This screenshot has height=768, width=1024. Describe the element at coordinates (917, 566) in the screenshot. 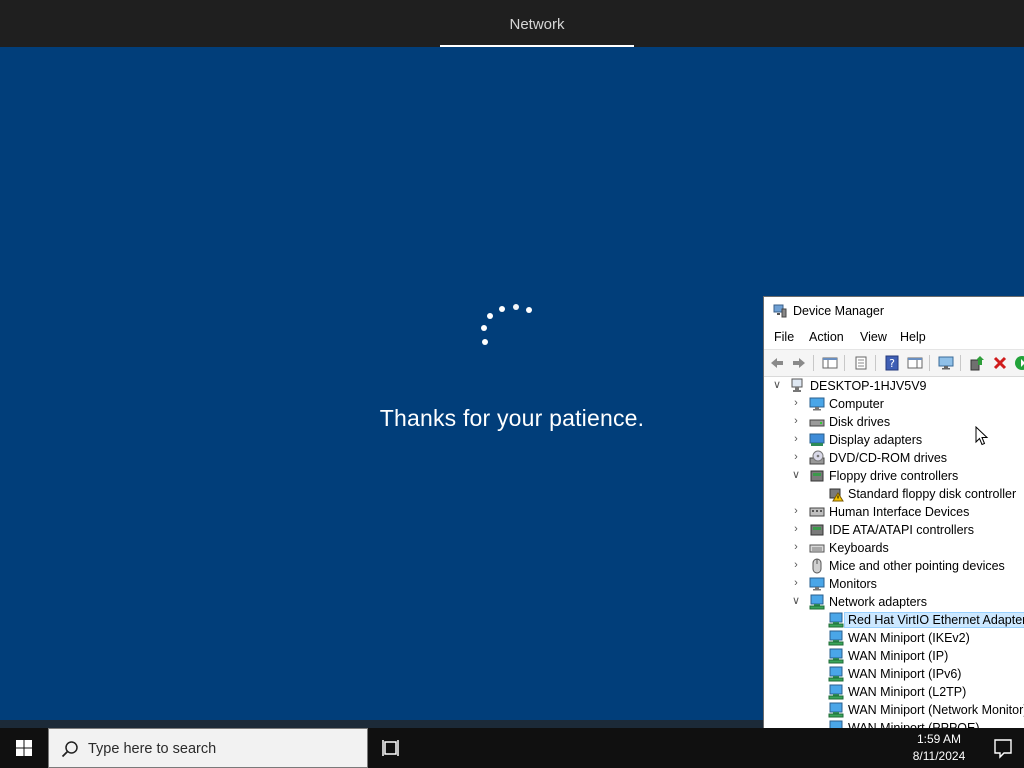

I see `tree-item-label: Mice and other pointing devices` at that location.